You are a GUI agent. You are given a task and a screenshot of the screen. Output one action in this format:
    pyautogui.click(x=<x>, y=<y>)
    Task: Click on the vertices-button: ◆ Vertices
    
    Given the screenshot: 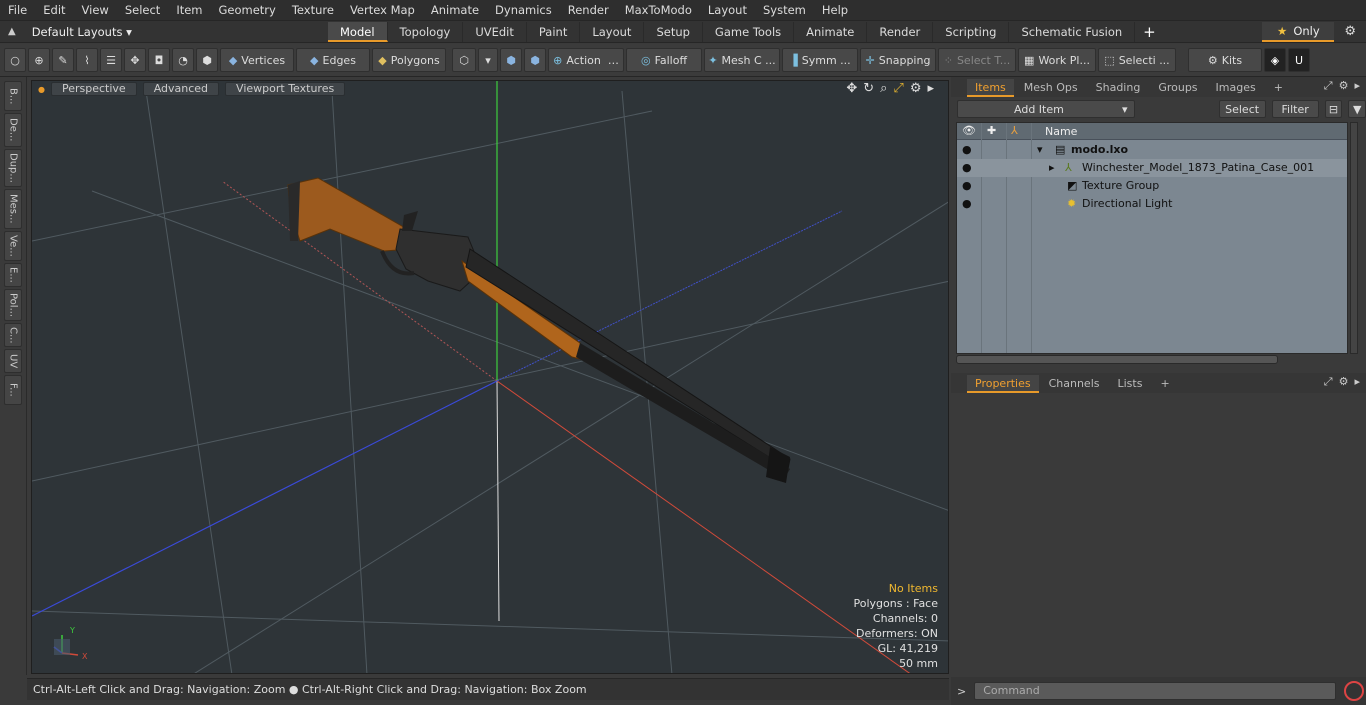 What is the action you would take?
    pyautogui.click(x=257, y=60)
    